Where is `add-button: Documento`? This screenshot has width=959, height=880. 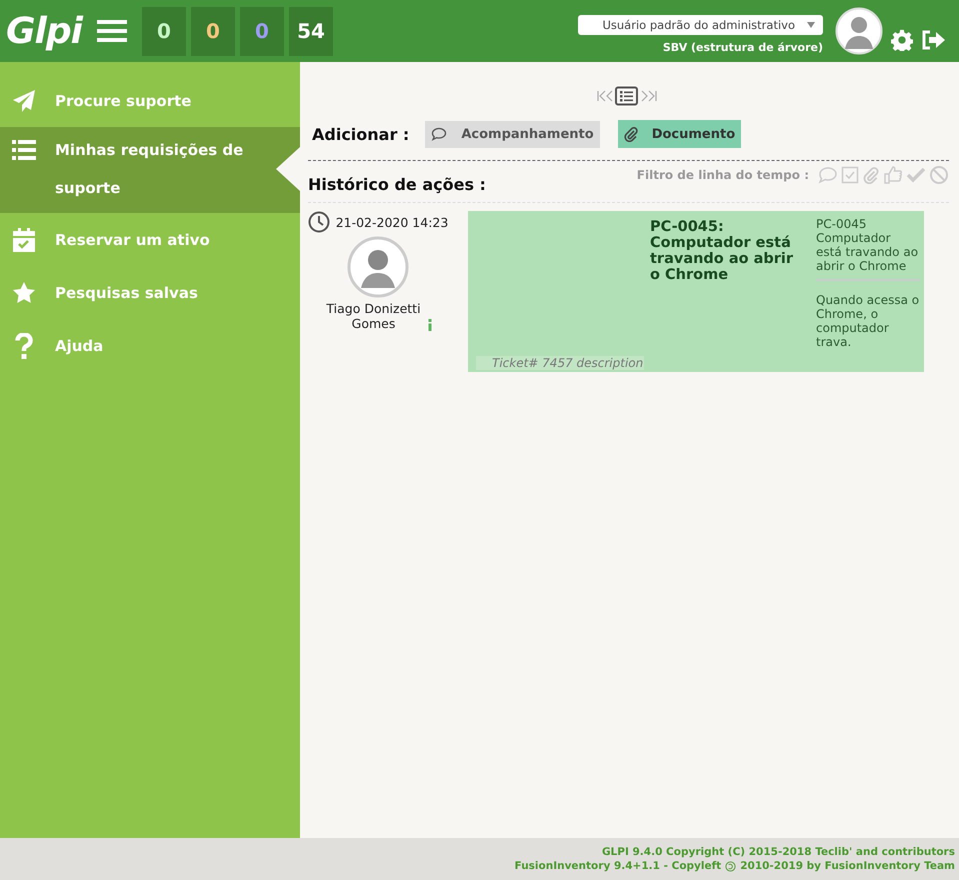
add-button: Documento is located at coordinates (680, 134).